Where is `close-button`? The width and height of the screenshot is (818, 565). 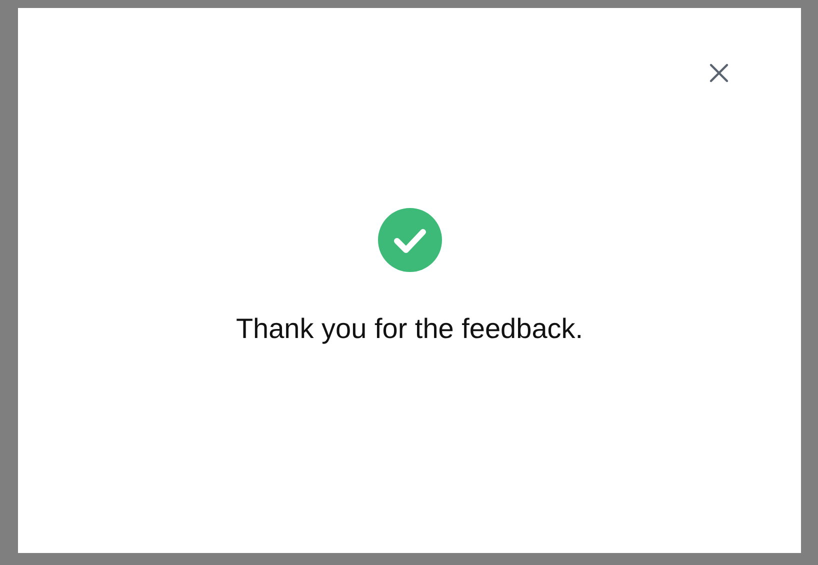
close-button is located at coordinates (719, 73).